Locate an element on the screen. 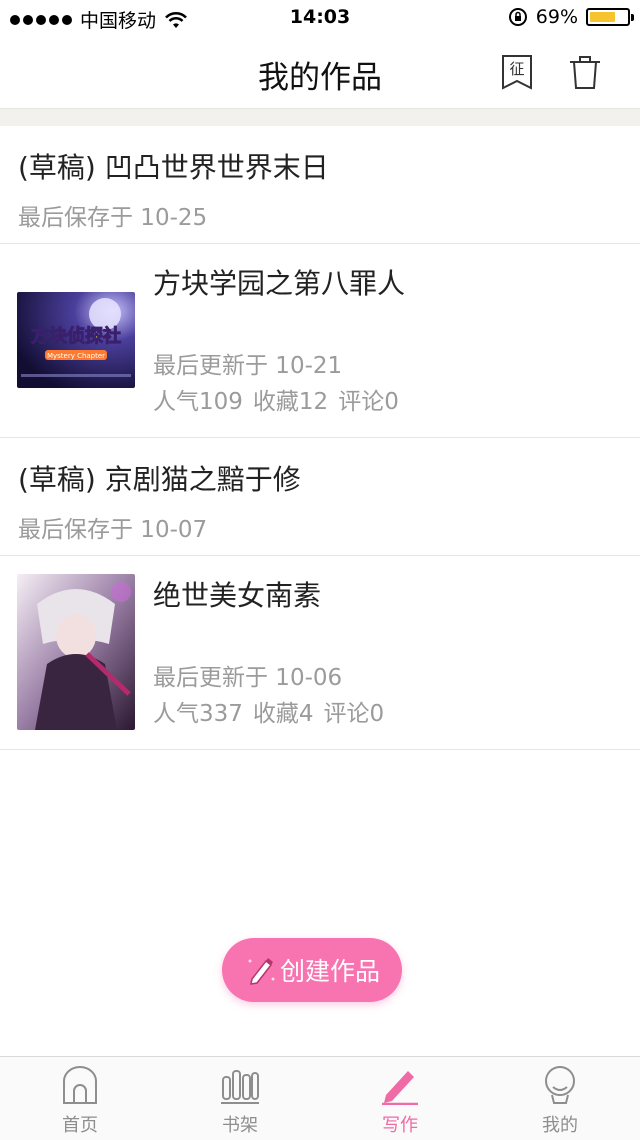 The width and height of the screenshot is (640, 1140). work-updated-time: 最后更新于 10-06 is located at coordinates (248, 678).